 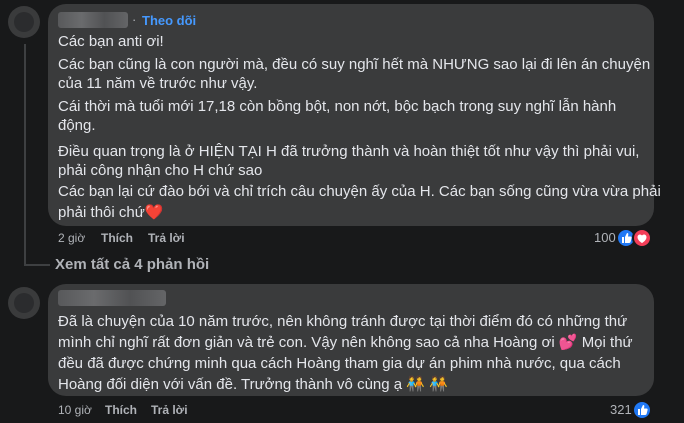 What do you see at coordinates (160, 170) in the screenshot?
I see `comment-line: phải công nhận cho H chứ sao` at bounding box center [160, 170].